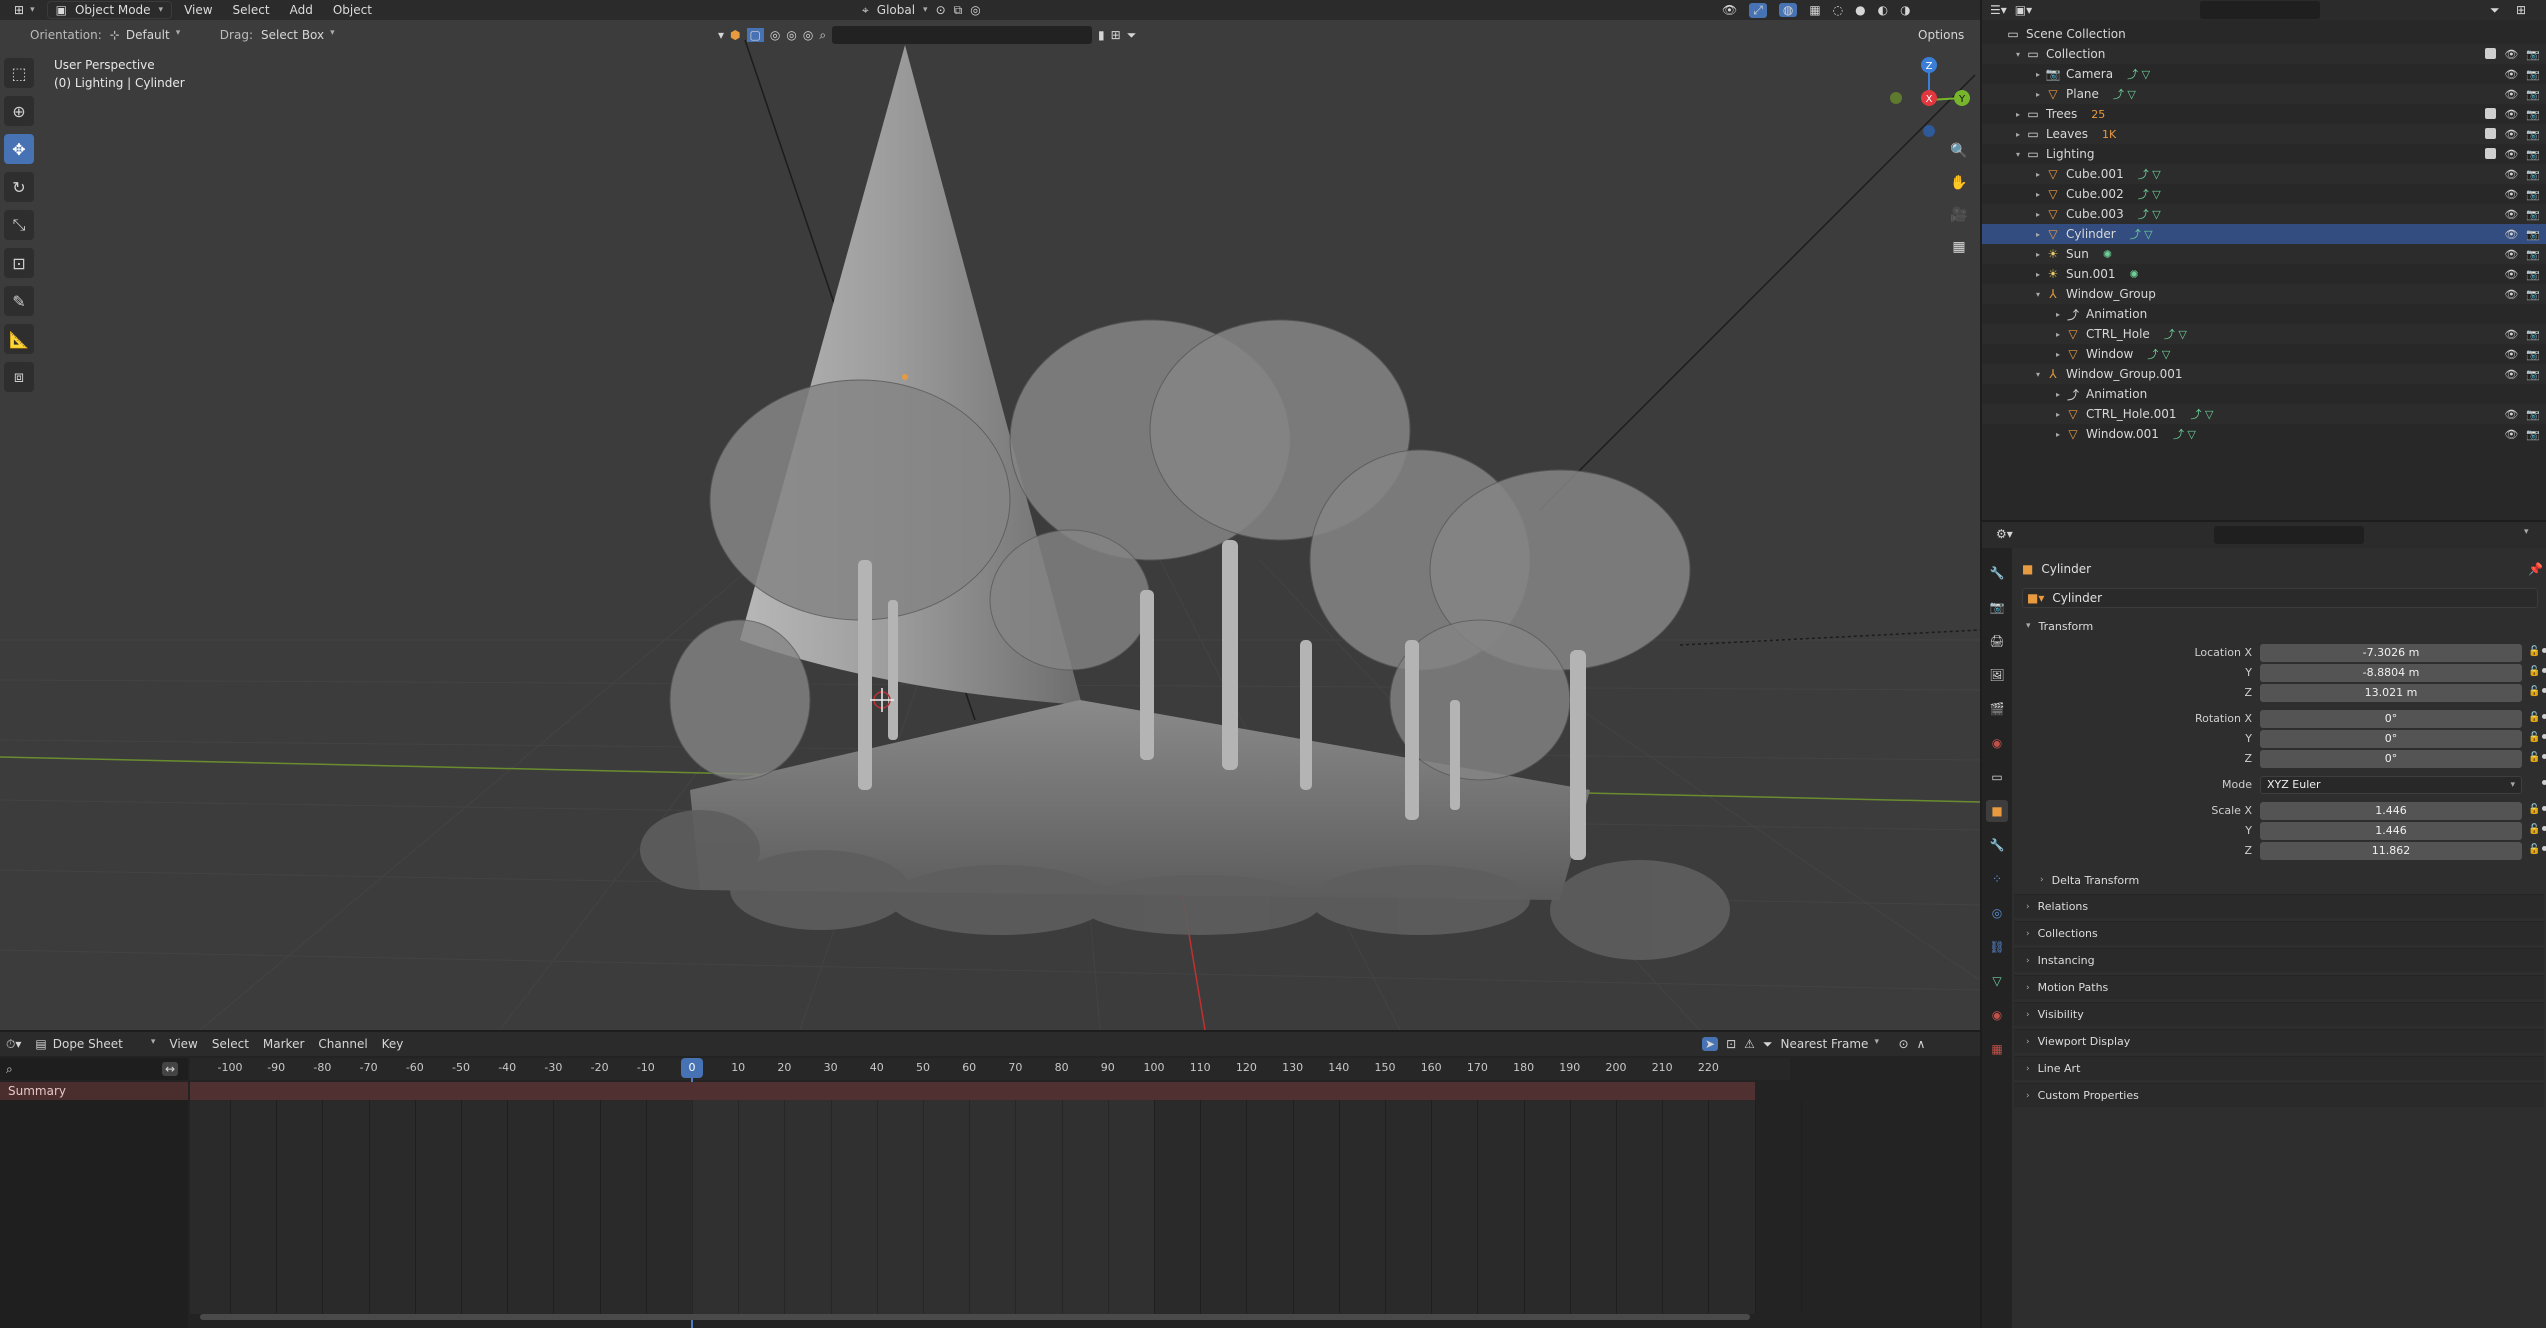  What do you see at coordinates (2279, 933) in the screenshot?
I see `panel-header-collections: › Collections` at bounding box center [2279, 933].